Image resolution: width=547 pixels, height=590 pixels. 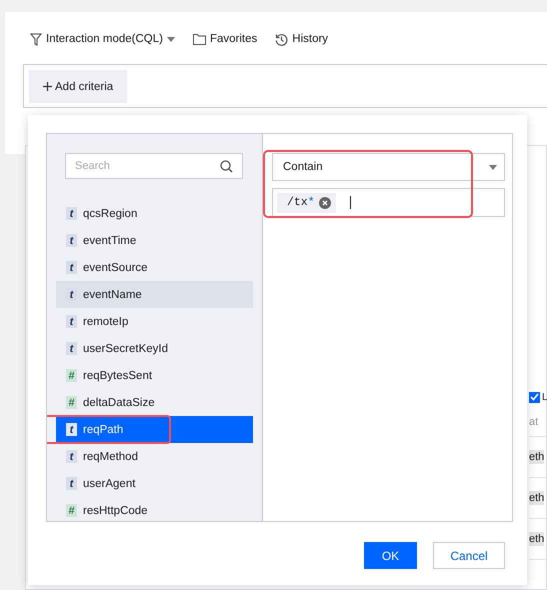 What do you see at coordinates (154, 267) in the screenshot?
I see `field-item: t eventSource` at bounding box center [154, 267].